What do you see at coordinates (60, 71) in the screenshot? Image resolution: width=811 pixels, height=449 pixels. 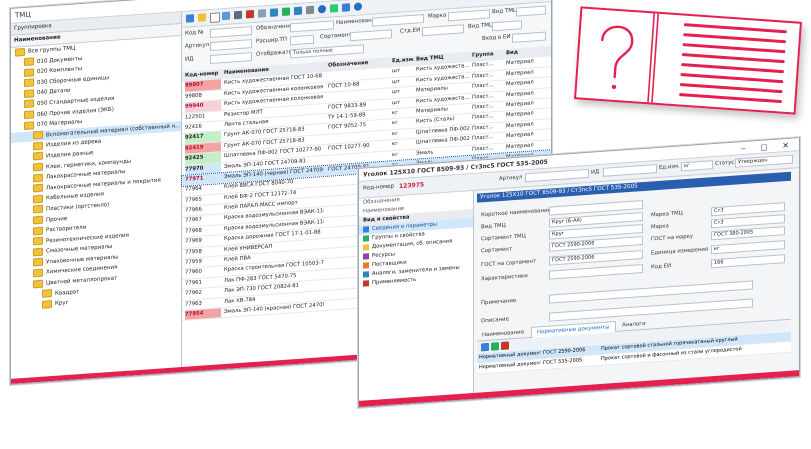 I see `tree-item-label: 020 Комплекты` at bounding box center [60, 71].